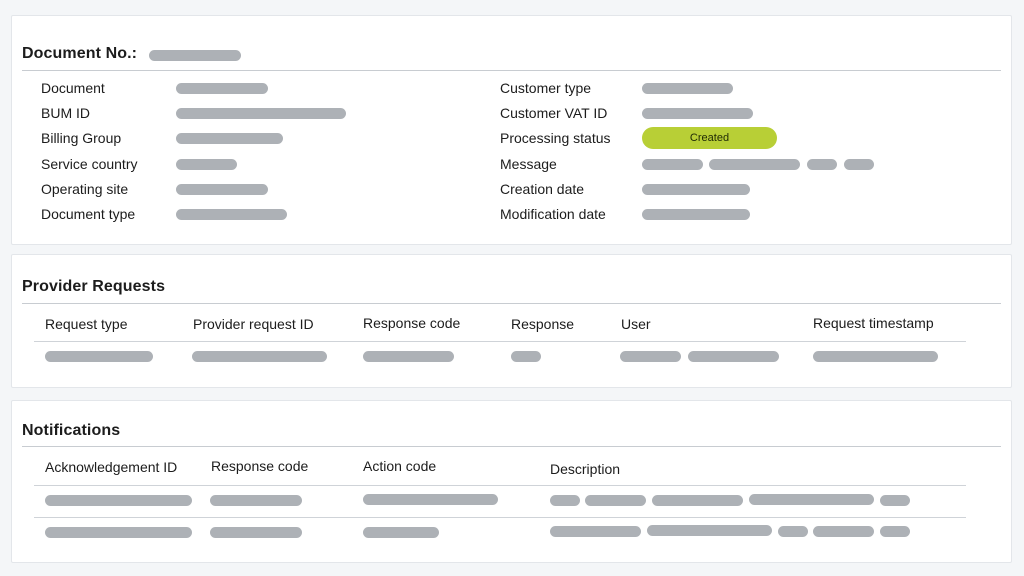 This screenshot has width=1024, height=576. I want to click on field-value-bum-id-placeholder, so click(261, 113).